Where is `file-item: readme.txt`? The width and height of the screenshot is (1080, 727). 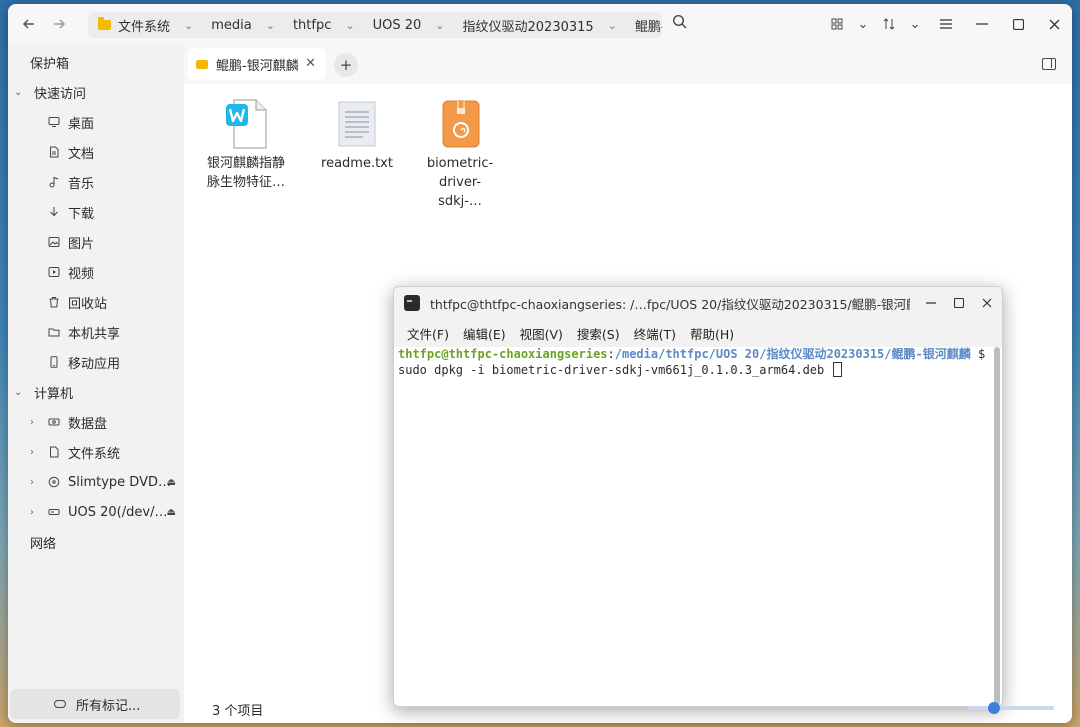
file-item: readme.txt is located at coordinates (357, 135).